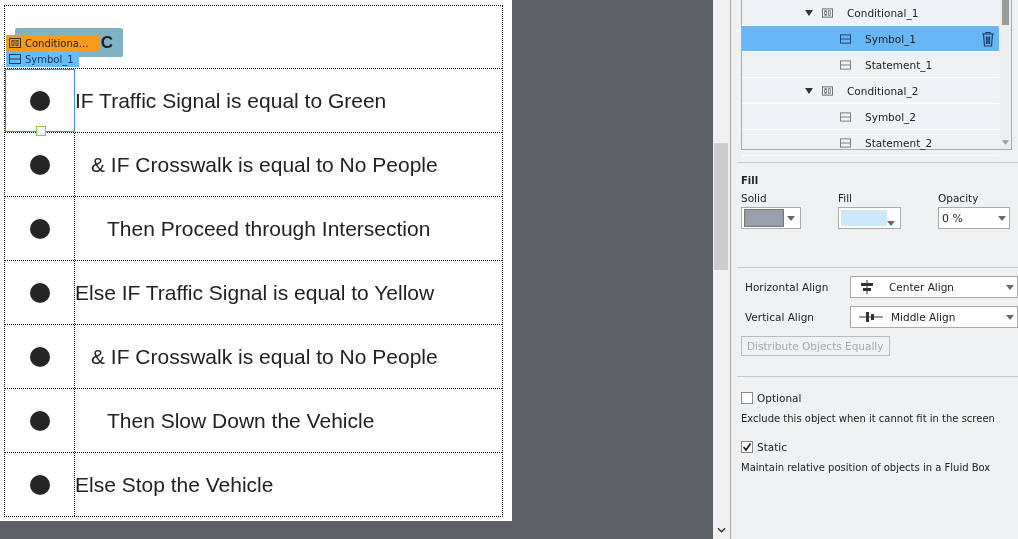 This screenshot has width=1018, height=539. I want to click on checkbox-label: Optional, so click(779, 398).